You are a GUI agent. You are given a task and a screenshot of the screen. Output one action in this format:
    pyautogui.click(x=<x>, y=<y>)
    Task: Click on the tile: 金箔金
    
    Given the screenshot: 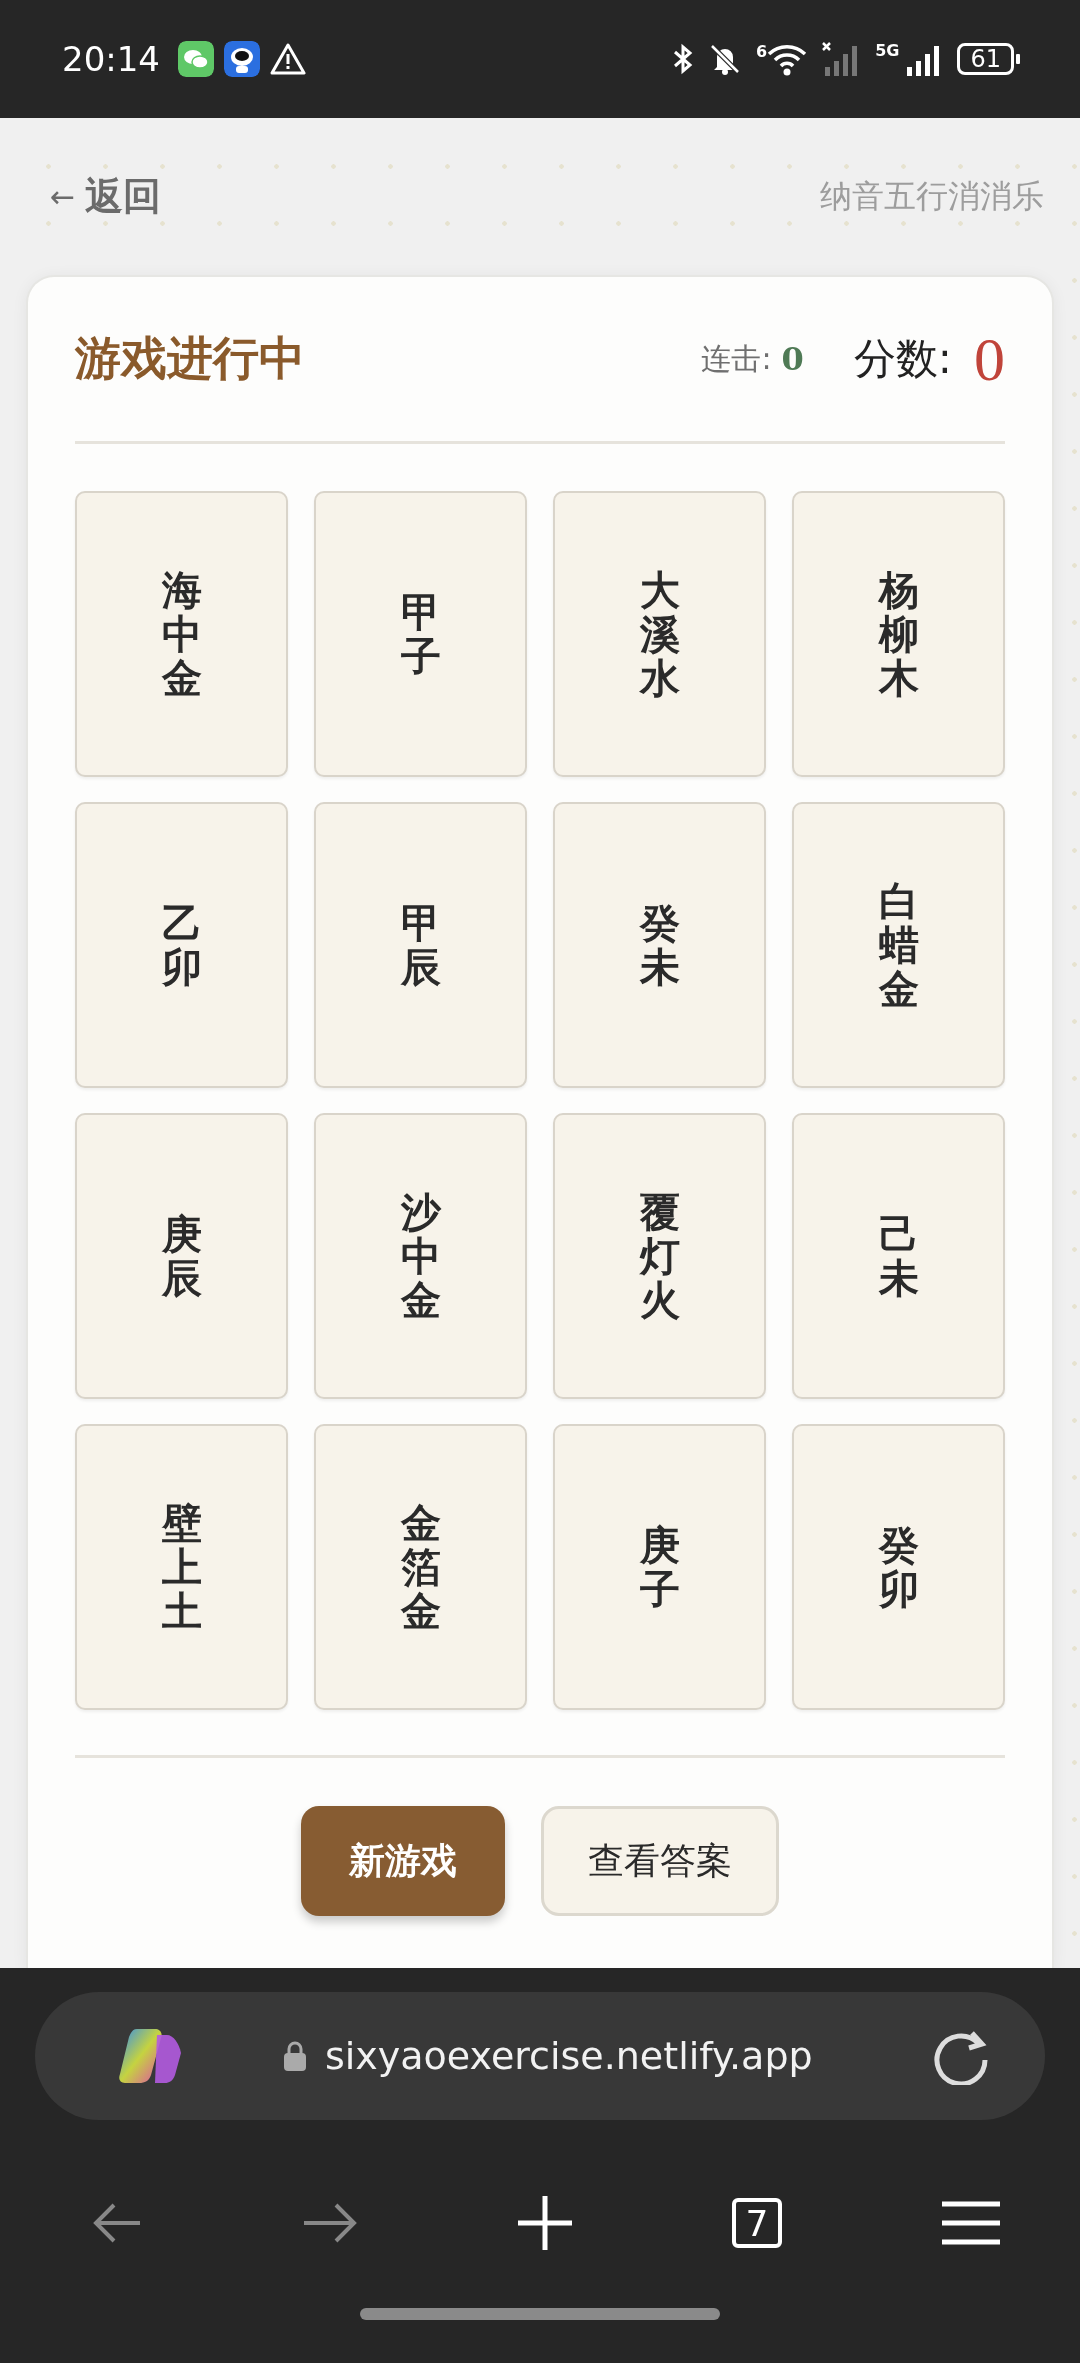 What is the action you would take?
    pyautogui.click(x=420, y=1567)
    